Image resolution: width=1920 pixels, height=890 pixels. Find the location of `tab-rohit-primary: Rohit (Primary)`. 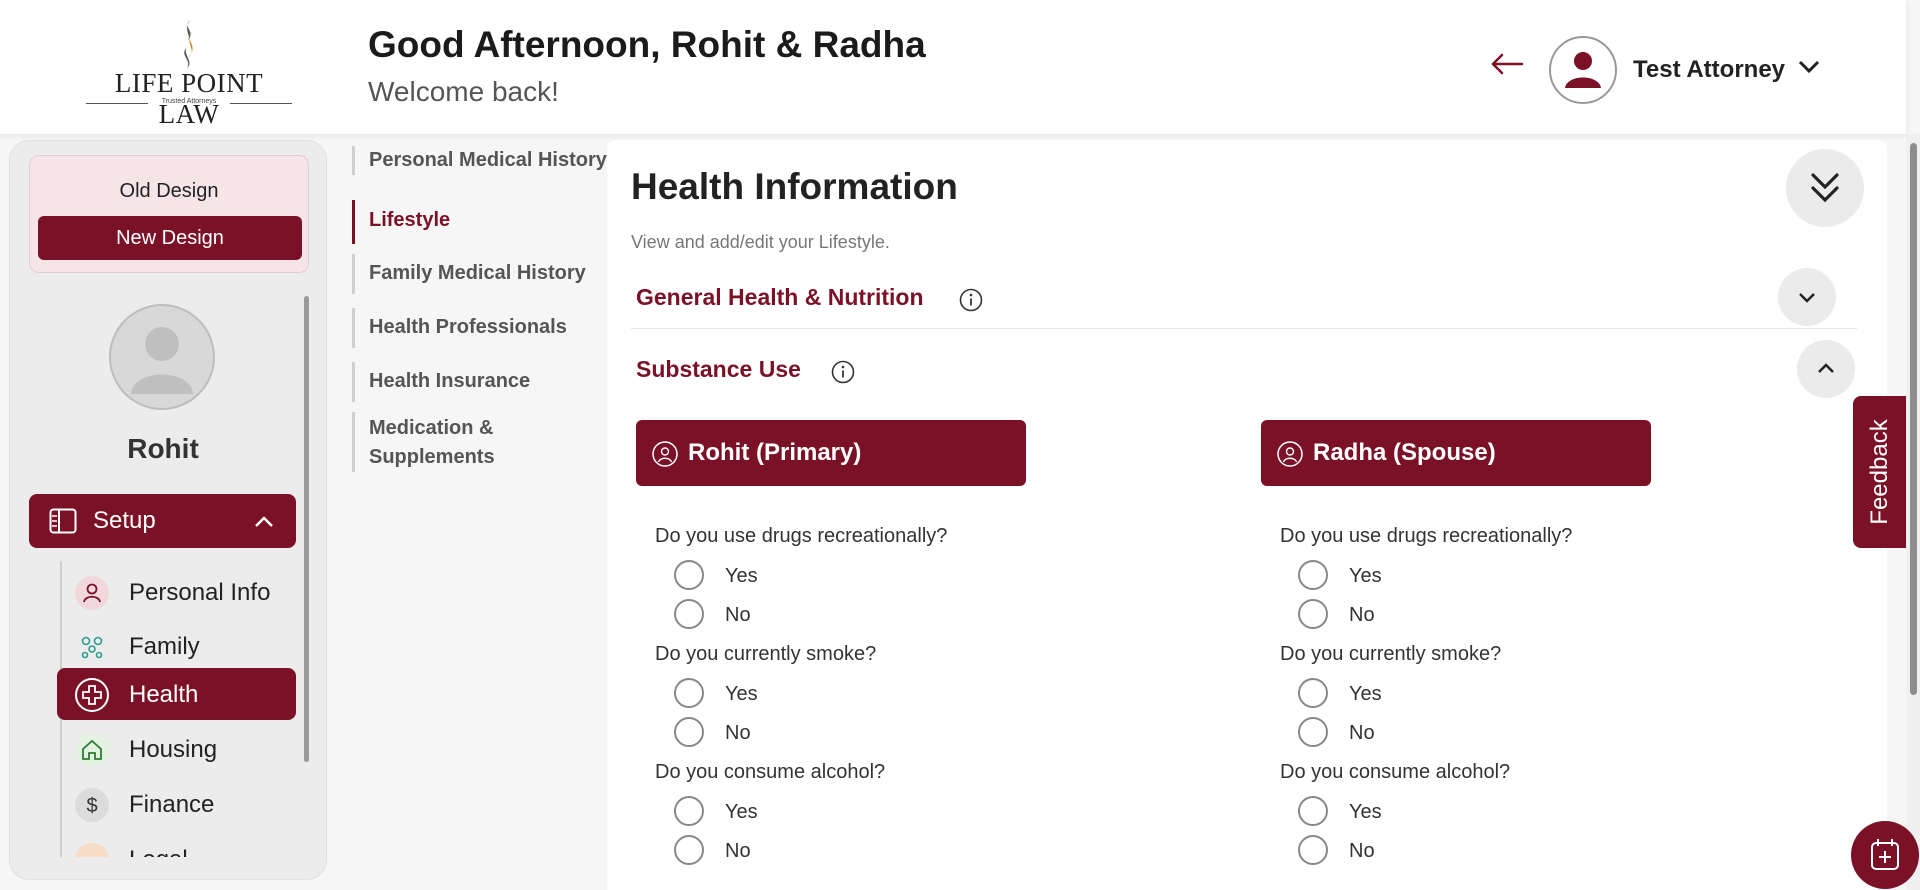

tab-rohit-primary: Rohit (Primary) is located at coordinates (831, 453).